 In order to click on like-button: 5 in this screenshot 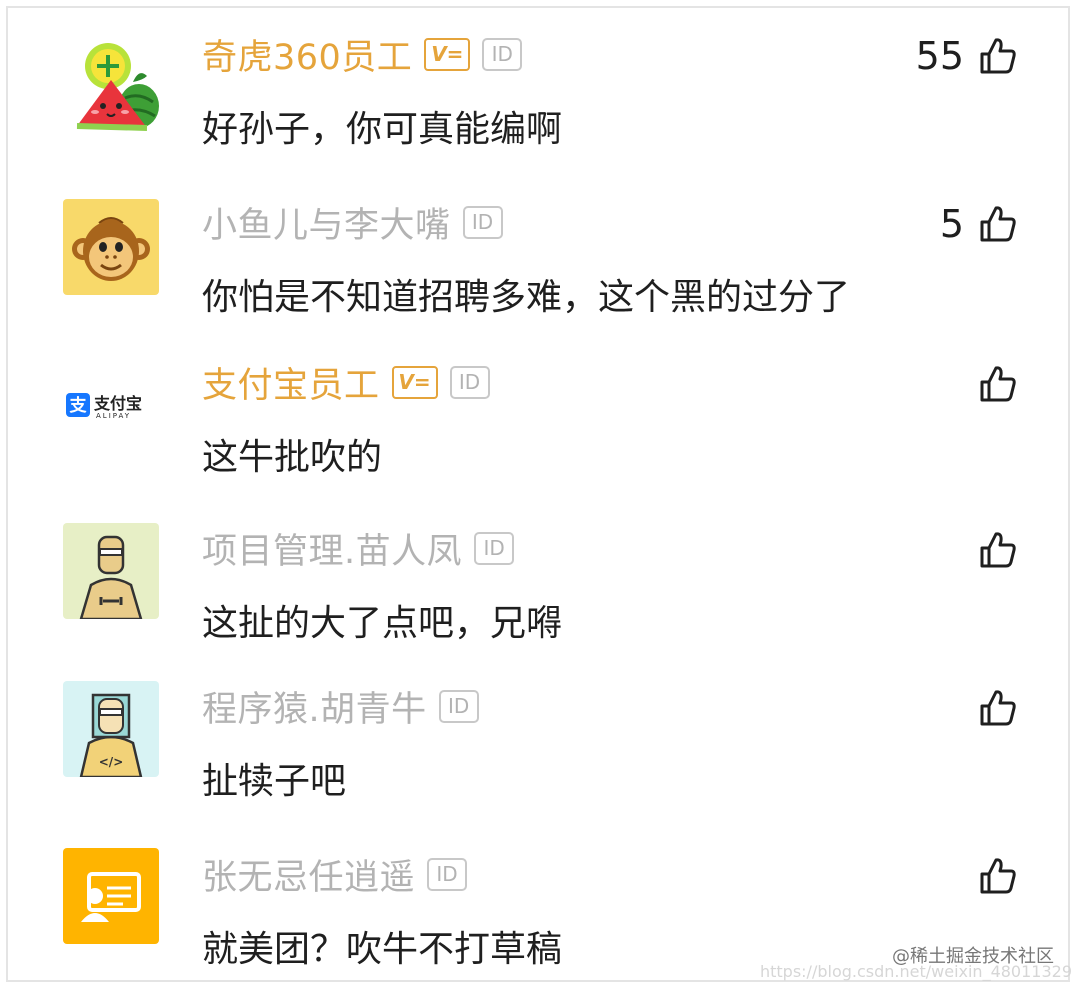, I will do `click(979, 224)`.